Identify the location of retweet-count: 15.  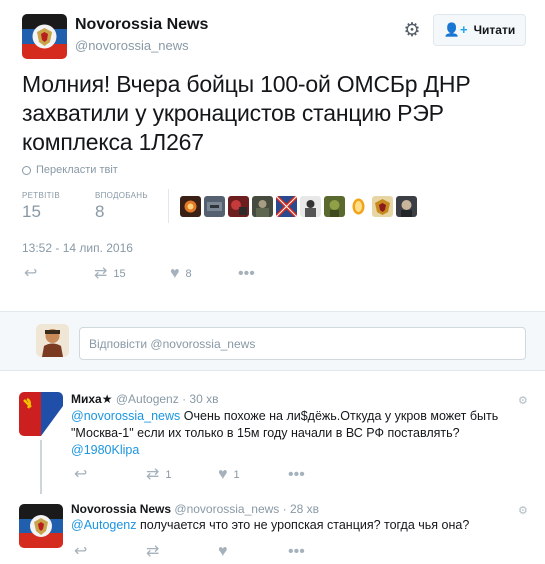
(119, 274).